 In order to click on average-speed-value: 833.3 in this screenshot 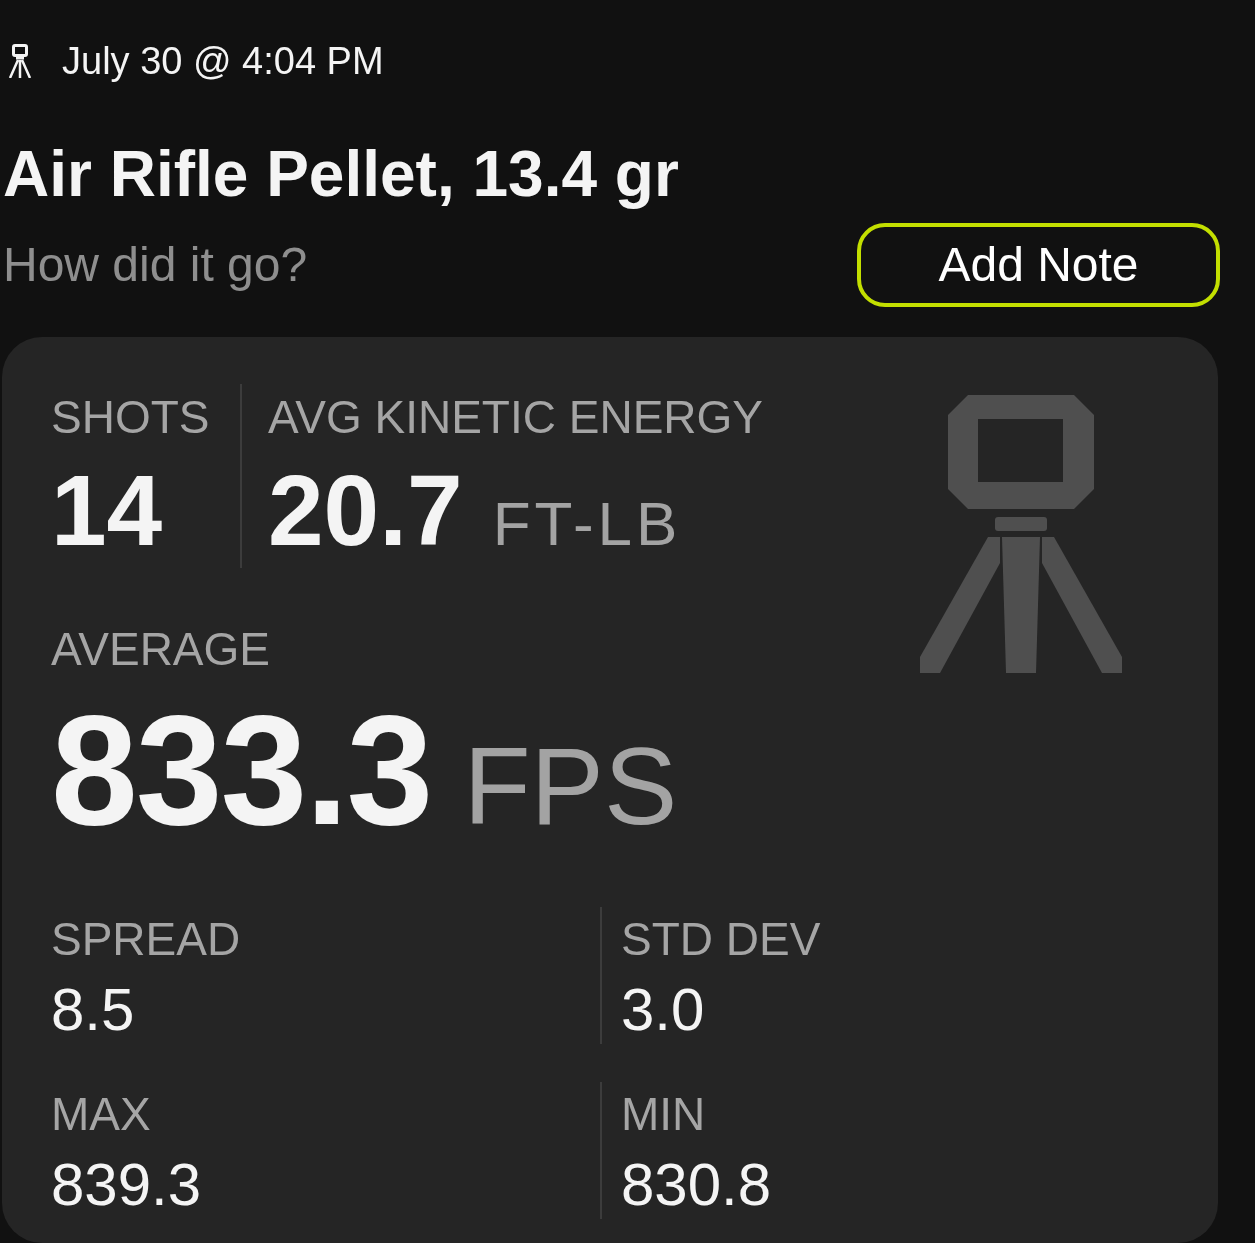, I will do `click(241, 770)`.